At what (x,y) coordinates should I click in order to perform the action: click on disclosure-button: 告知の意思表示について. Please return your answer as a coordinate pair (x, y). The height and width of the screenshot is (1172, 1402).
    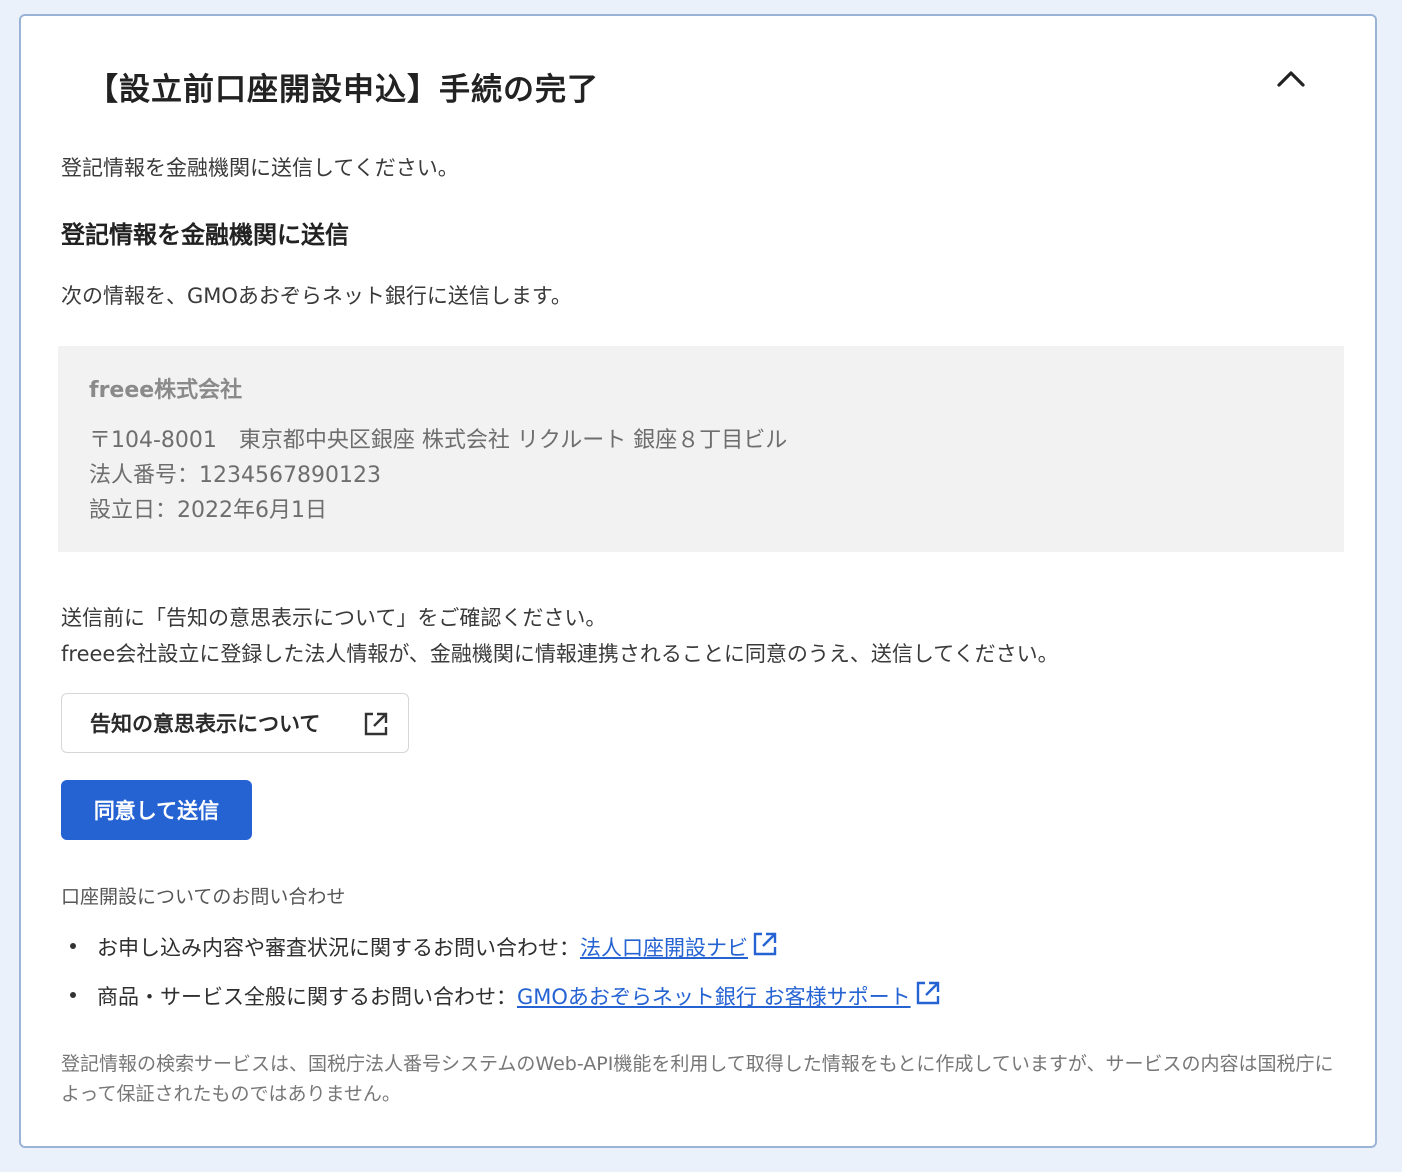
    Looking at the image, I should click on (235, 723).